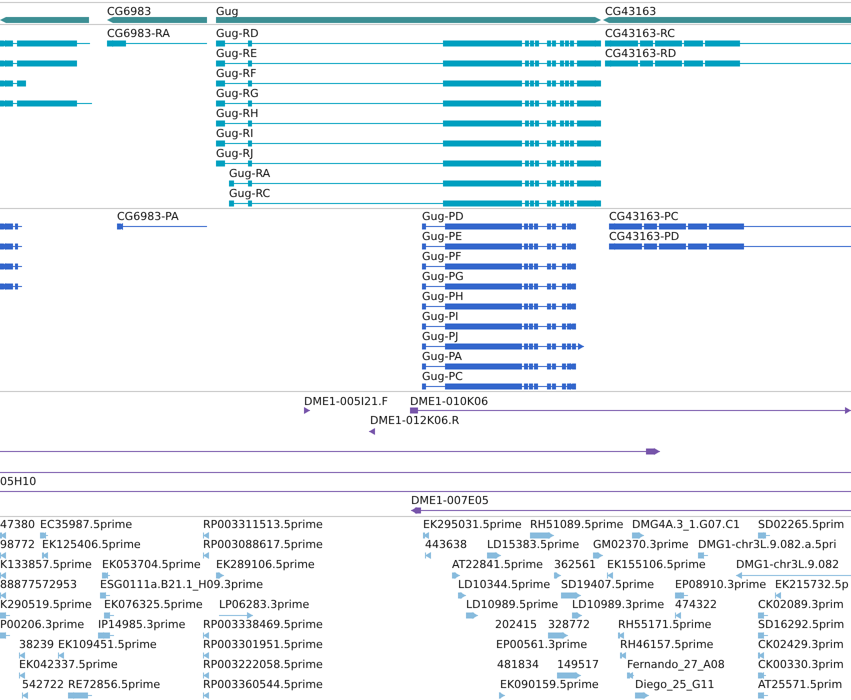 The image size is (851, 700). I want to click on transcript-label: Gug-RF, so click(236, 73).